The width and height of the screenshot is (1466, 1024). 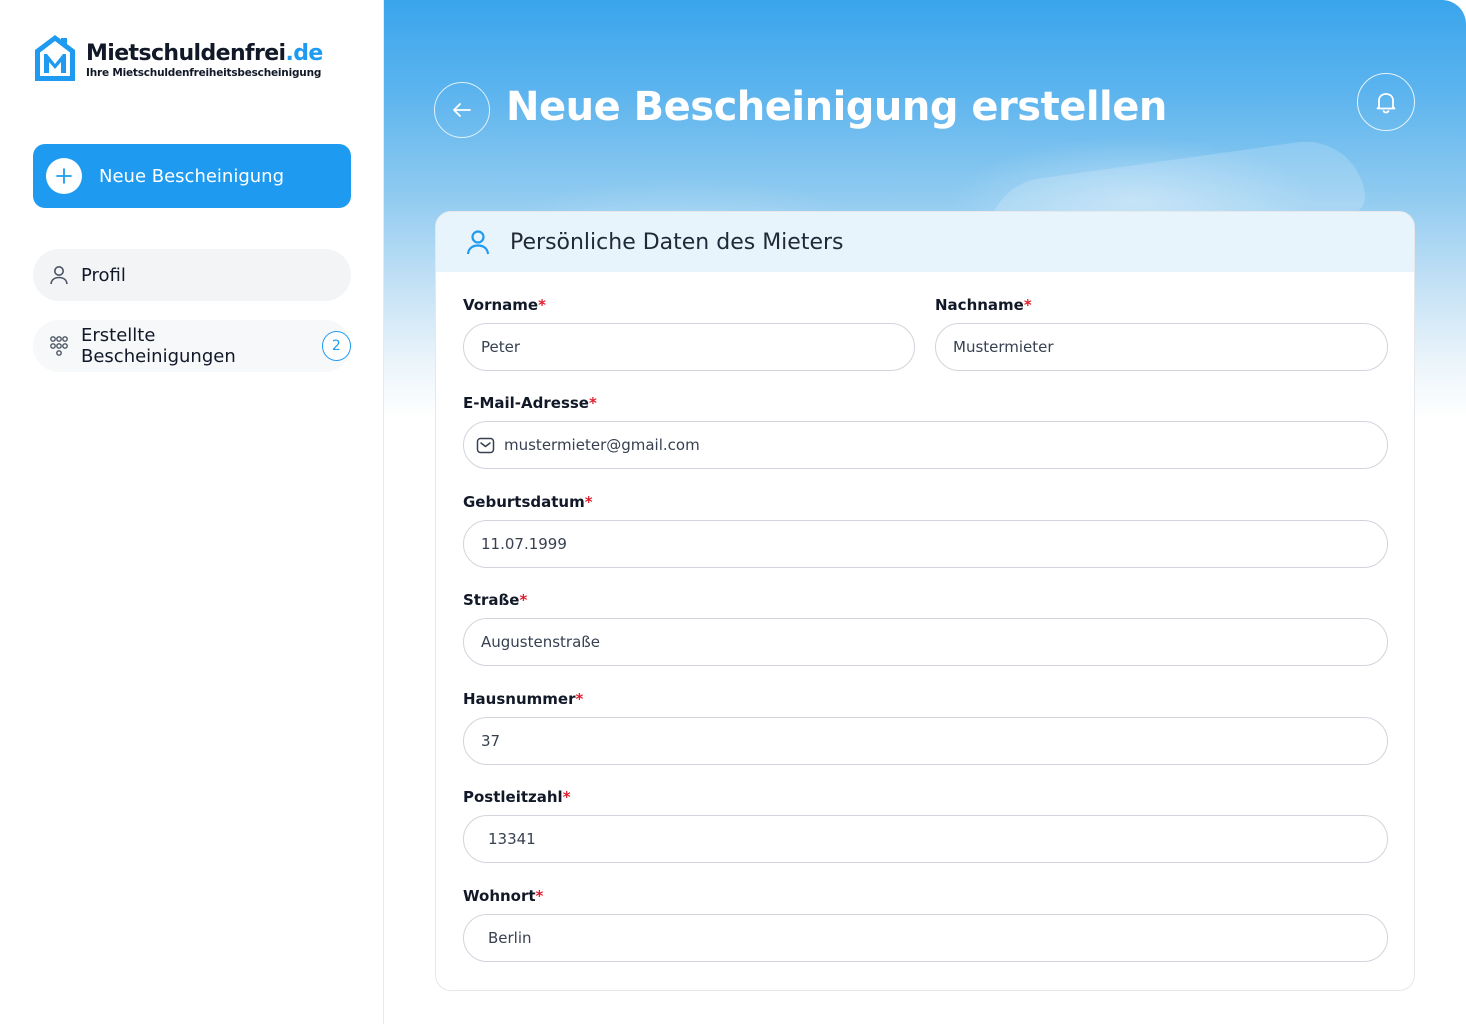 I want to click on notifications-button, so click(x=1386, y=102).